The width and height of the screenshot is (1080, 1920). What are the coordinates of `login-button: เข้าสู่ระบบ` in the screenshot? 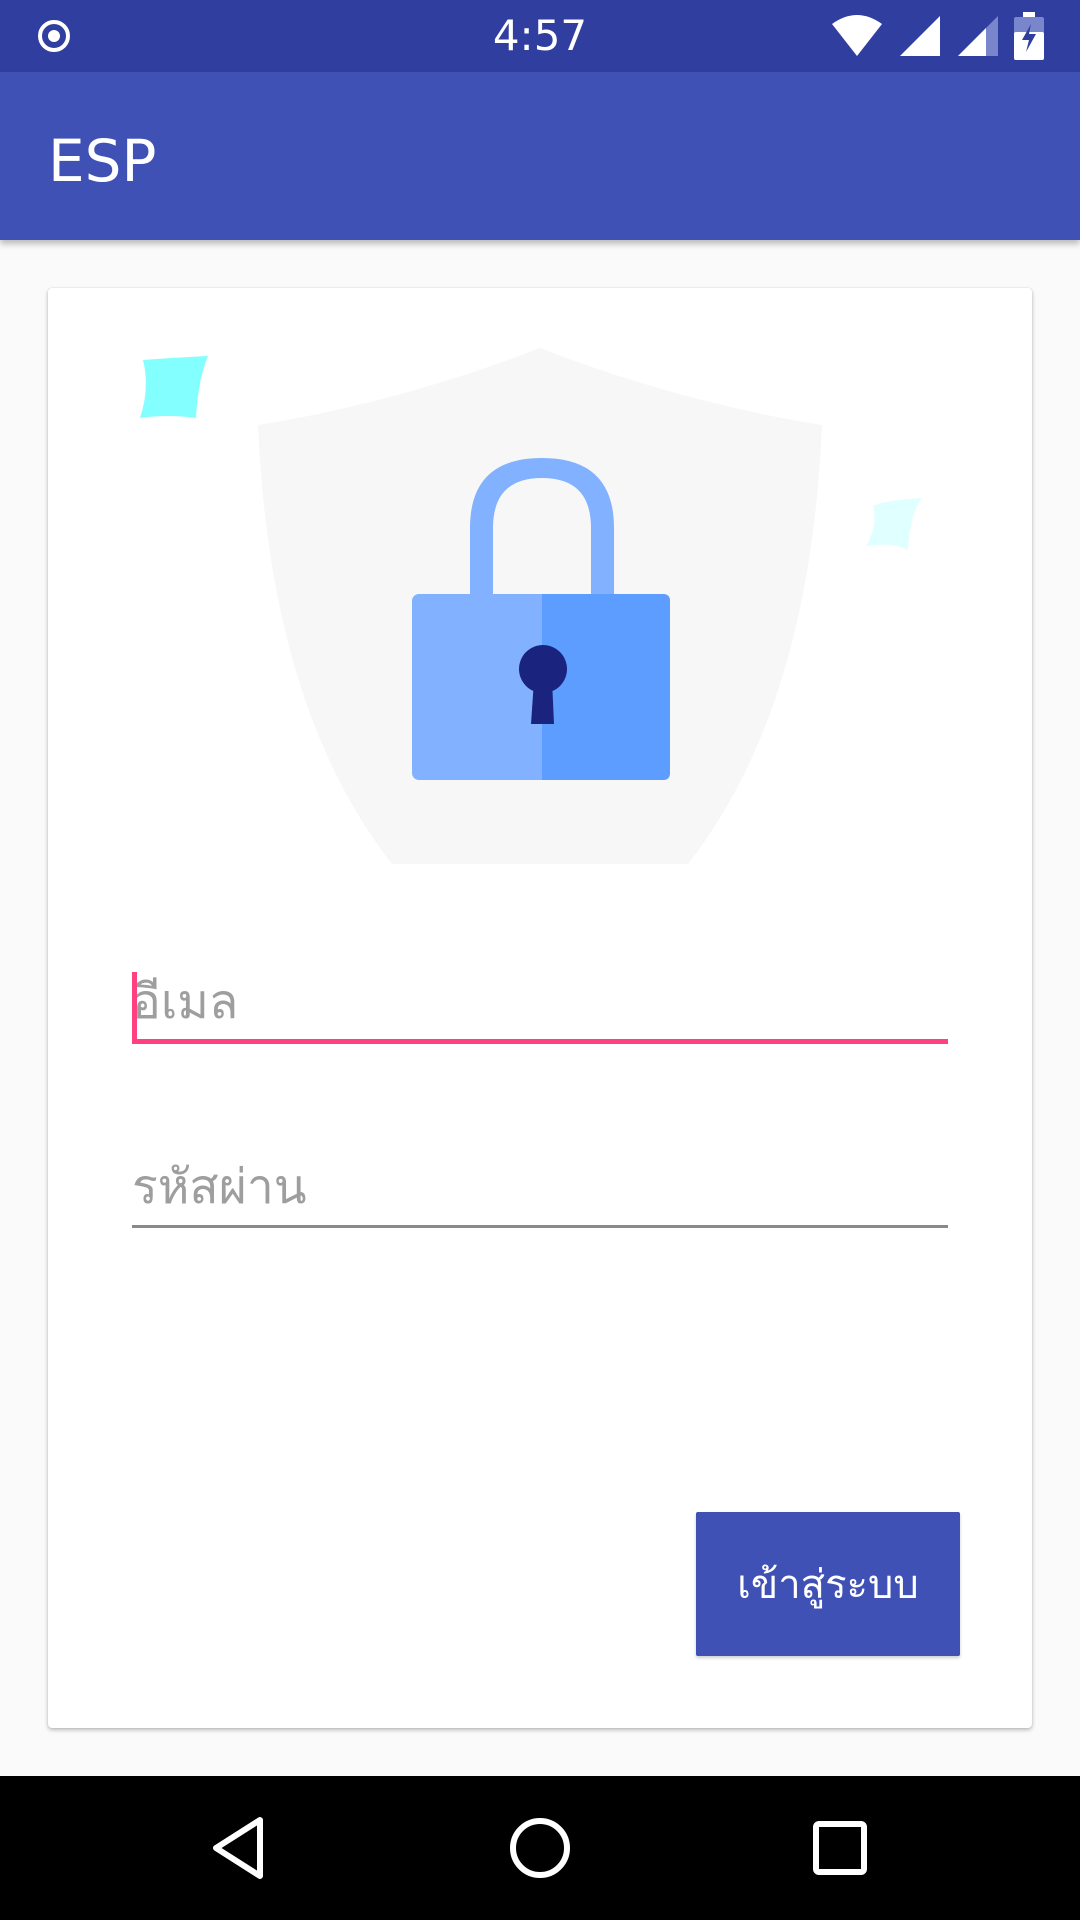 It's located at (828, 1584).